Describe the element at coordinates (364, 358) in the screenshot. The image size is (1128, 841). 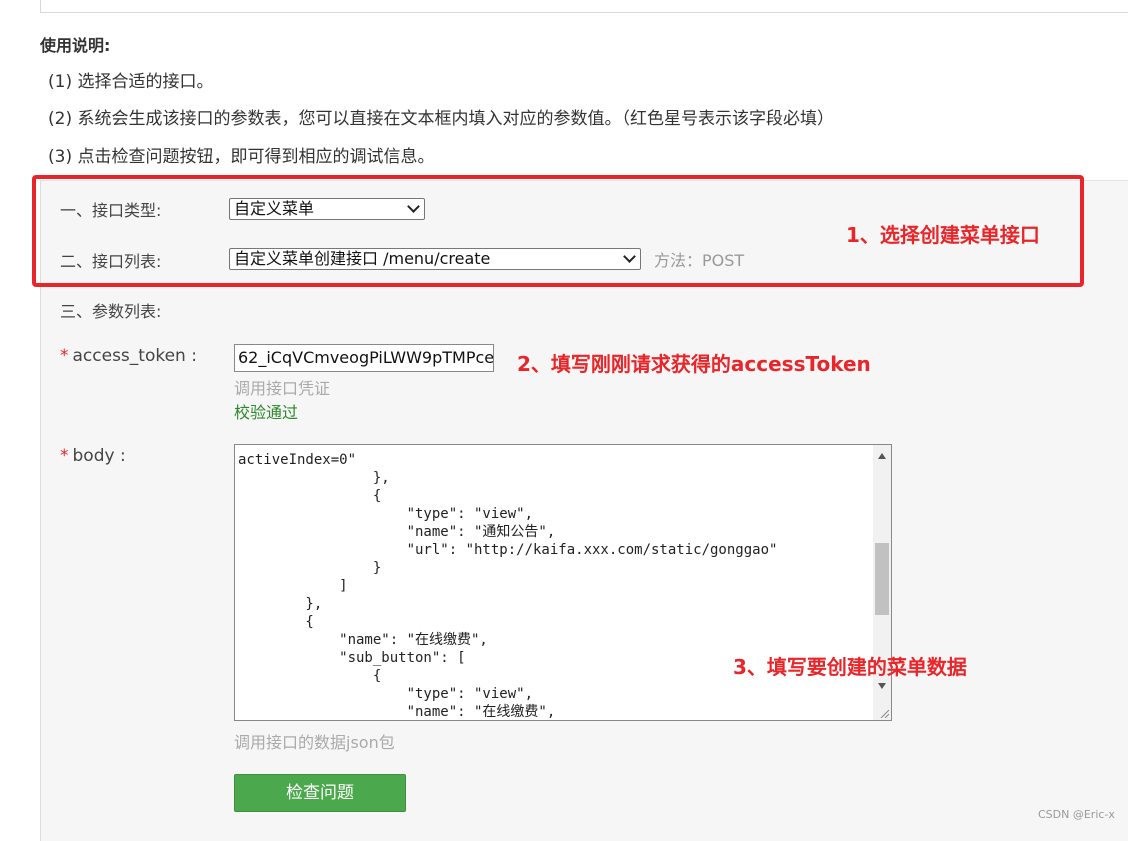
I see `access-token-input: 62_iCqVCmveogPiLWW9pTMPce` at that location.